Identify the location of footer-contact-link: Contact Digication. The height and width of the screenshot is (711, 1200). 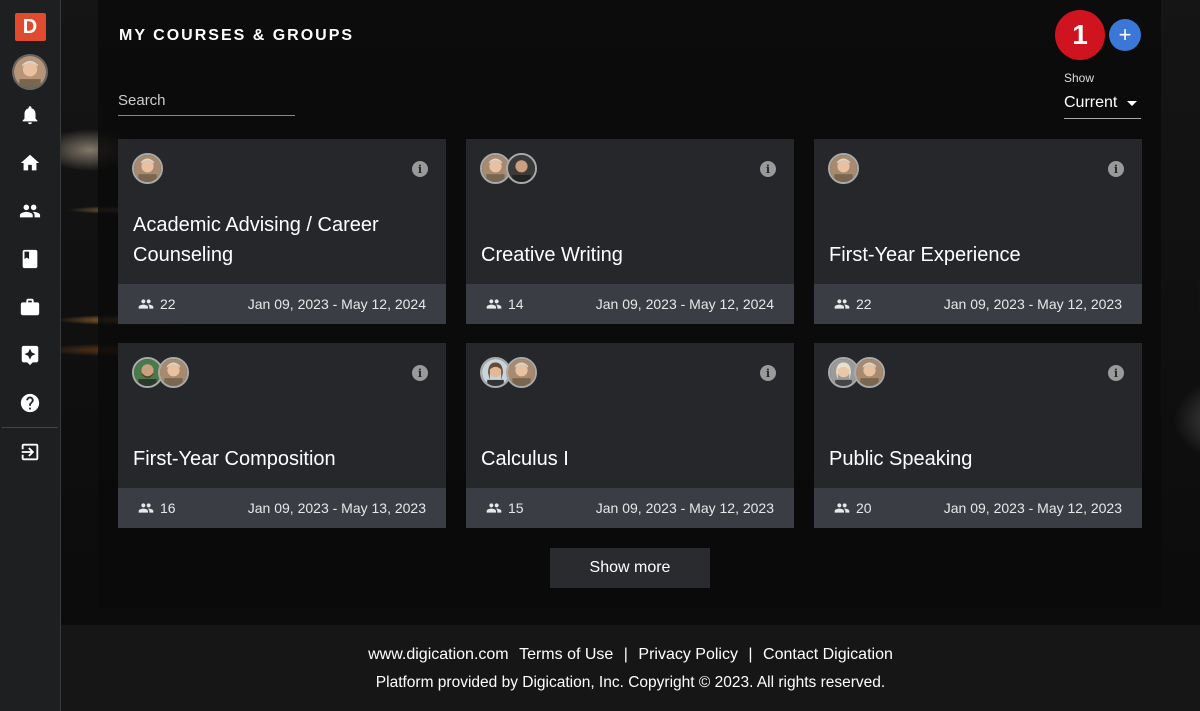
(828, 654).